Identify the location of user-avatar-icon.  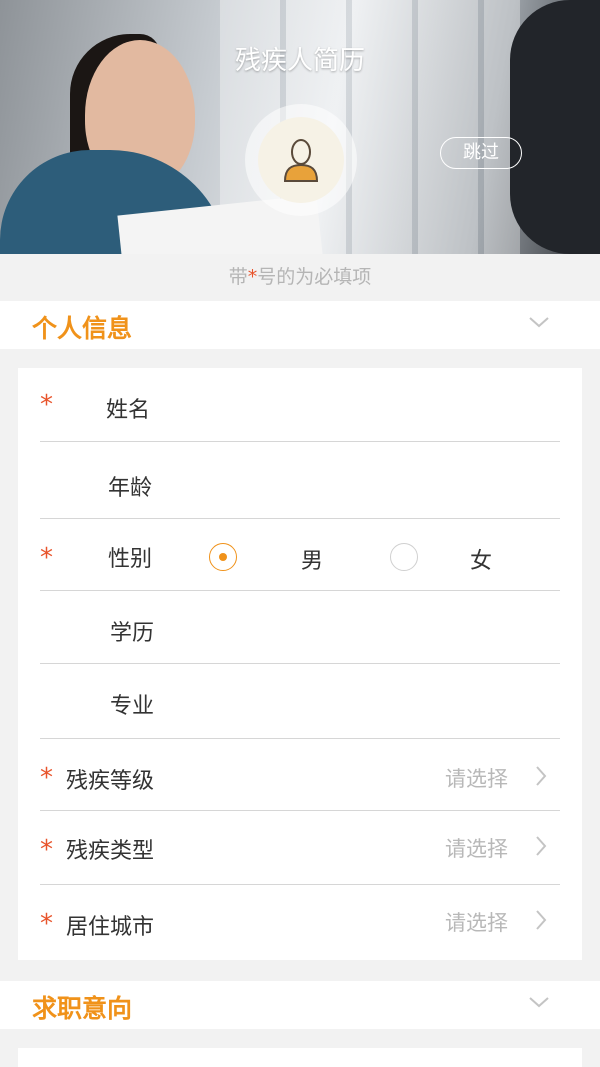
(301, 160).